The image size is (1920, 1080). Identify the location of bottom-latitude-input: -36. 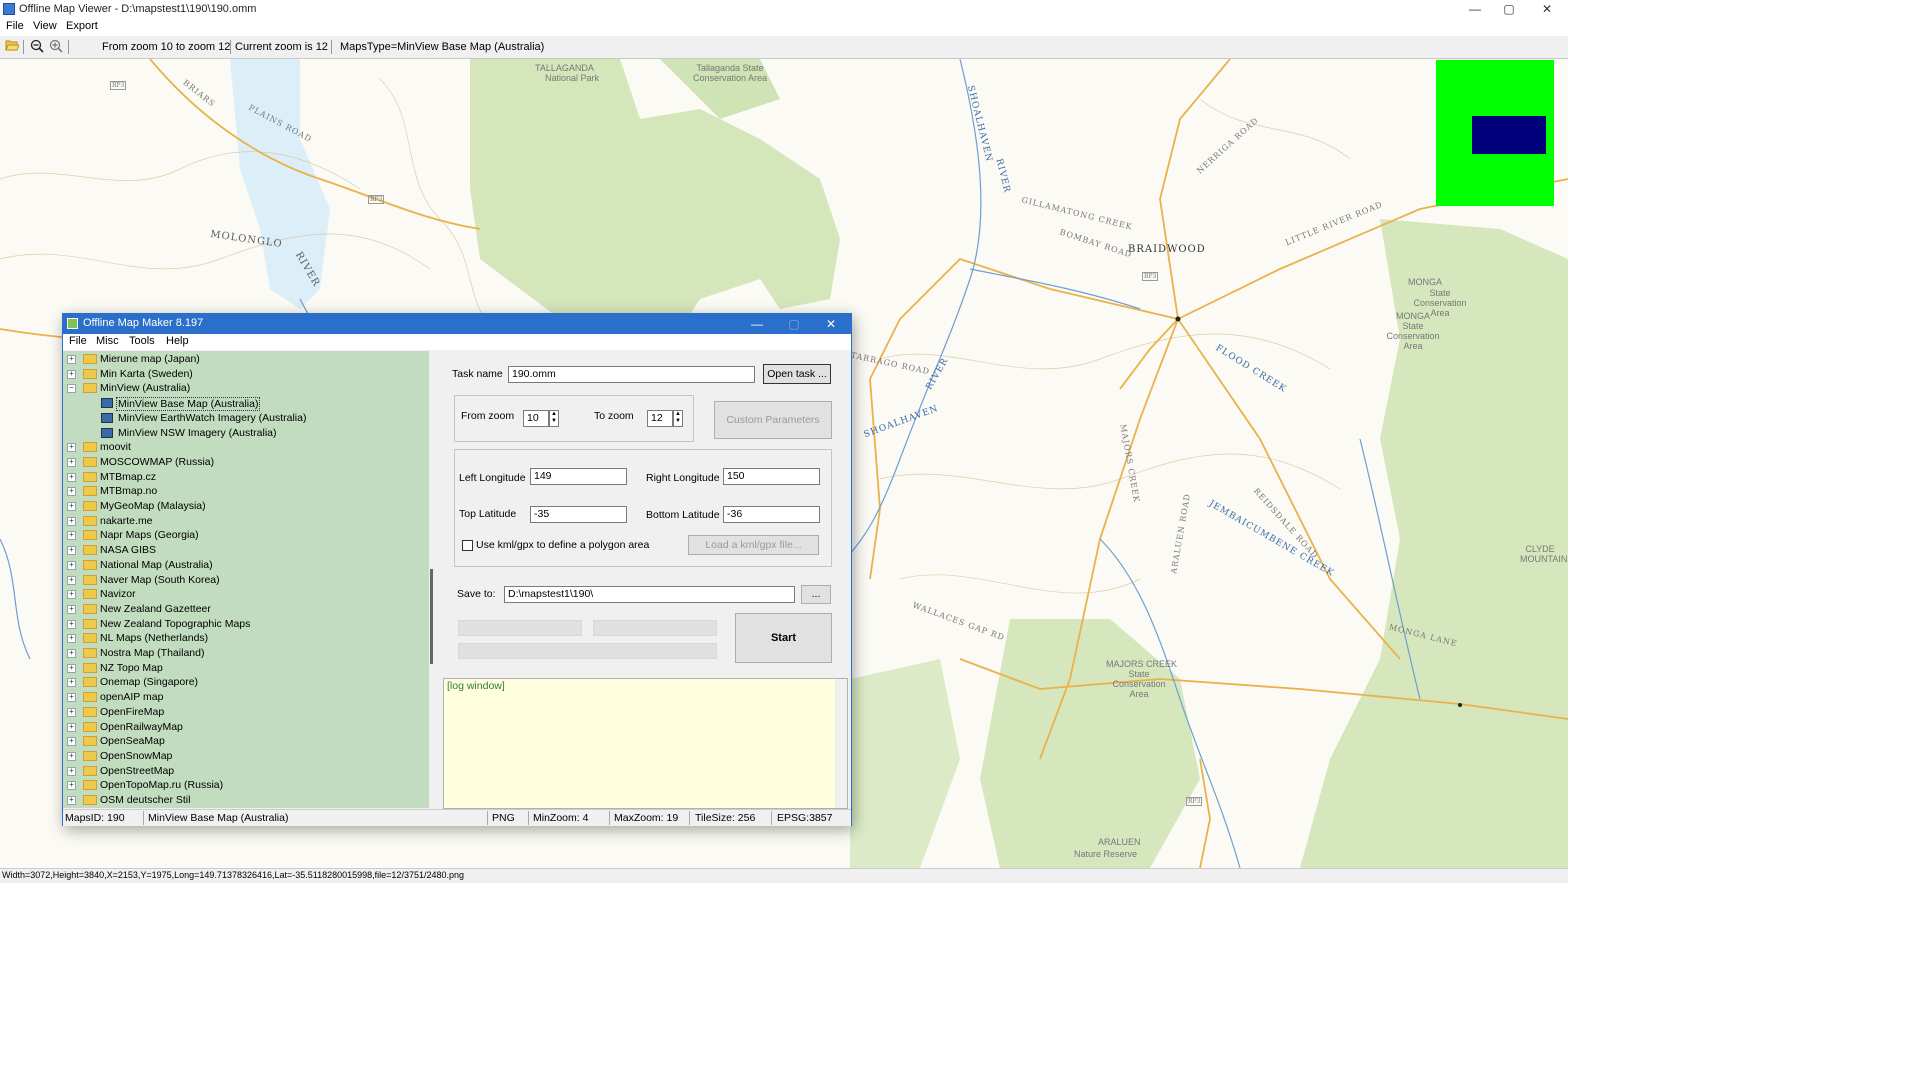
(771, 514).